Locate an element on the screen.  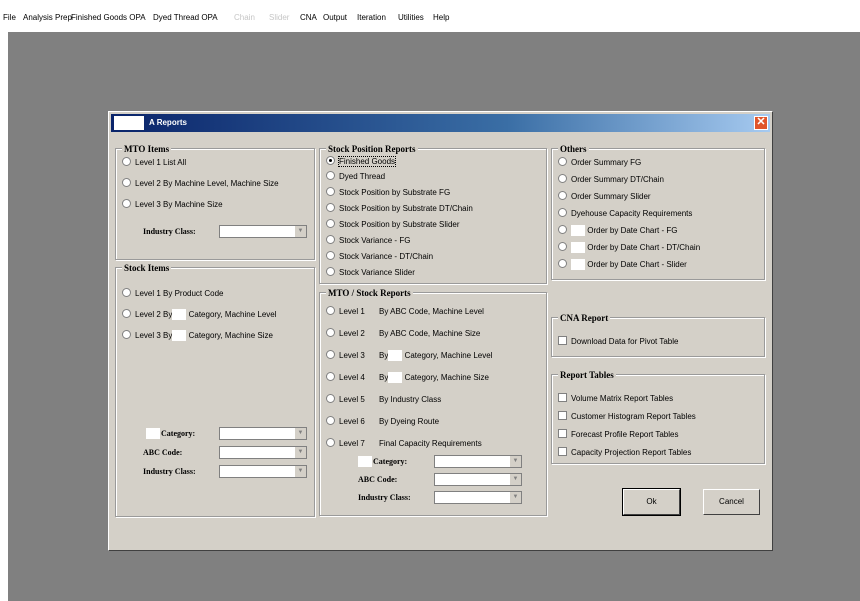
option-label: Level 1 is located at coordinates (352, 311).